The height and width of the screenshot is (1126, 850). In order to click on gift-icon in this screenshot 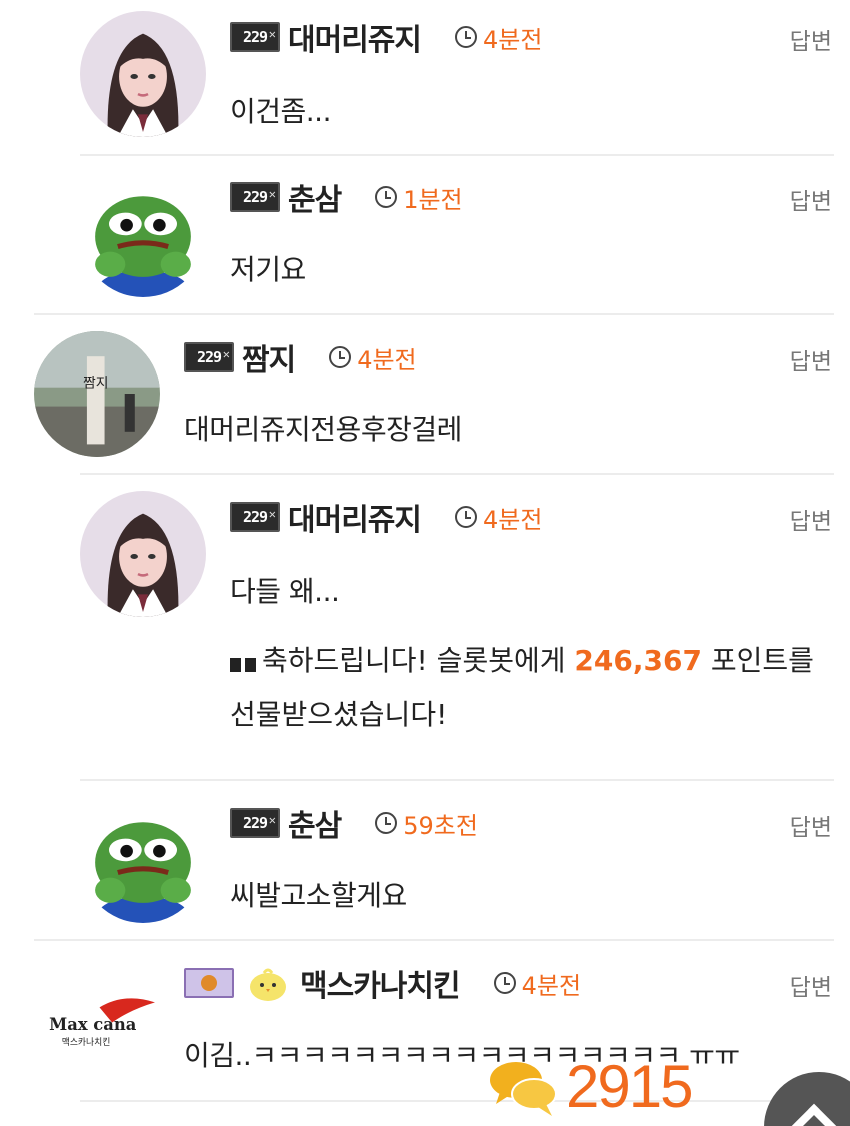, I will do `click(243, 661)`.